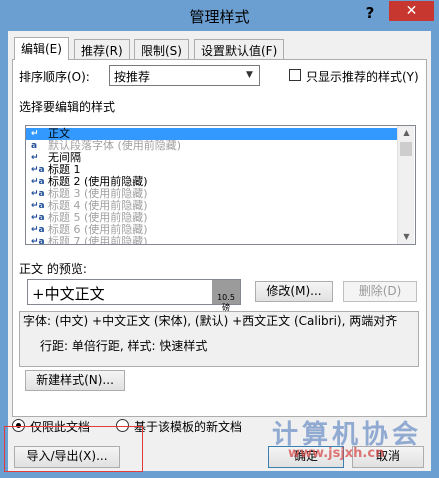 The image size is (439, 478). What do you see at coordinates (370, 13) in the screenshot?
I see `help-button: ?` at bounding box center [370, 13].